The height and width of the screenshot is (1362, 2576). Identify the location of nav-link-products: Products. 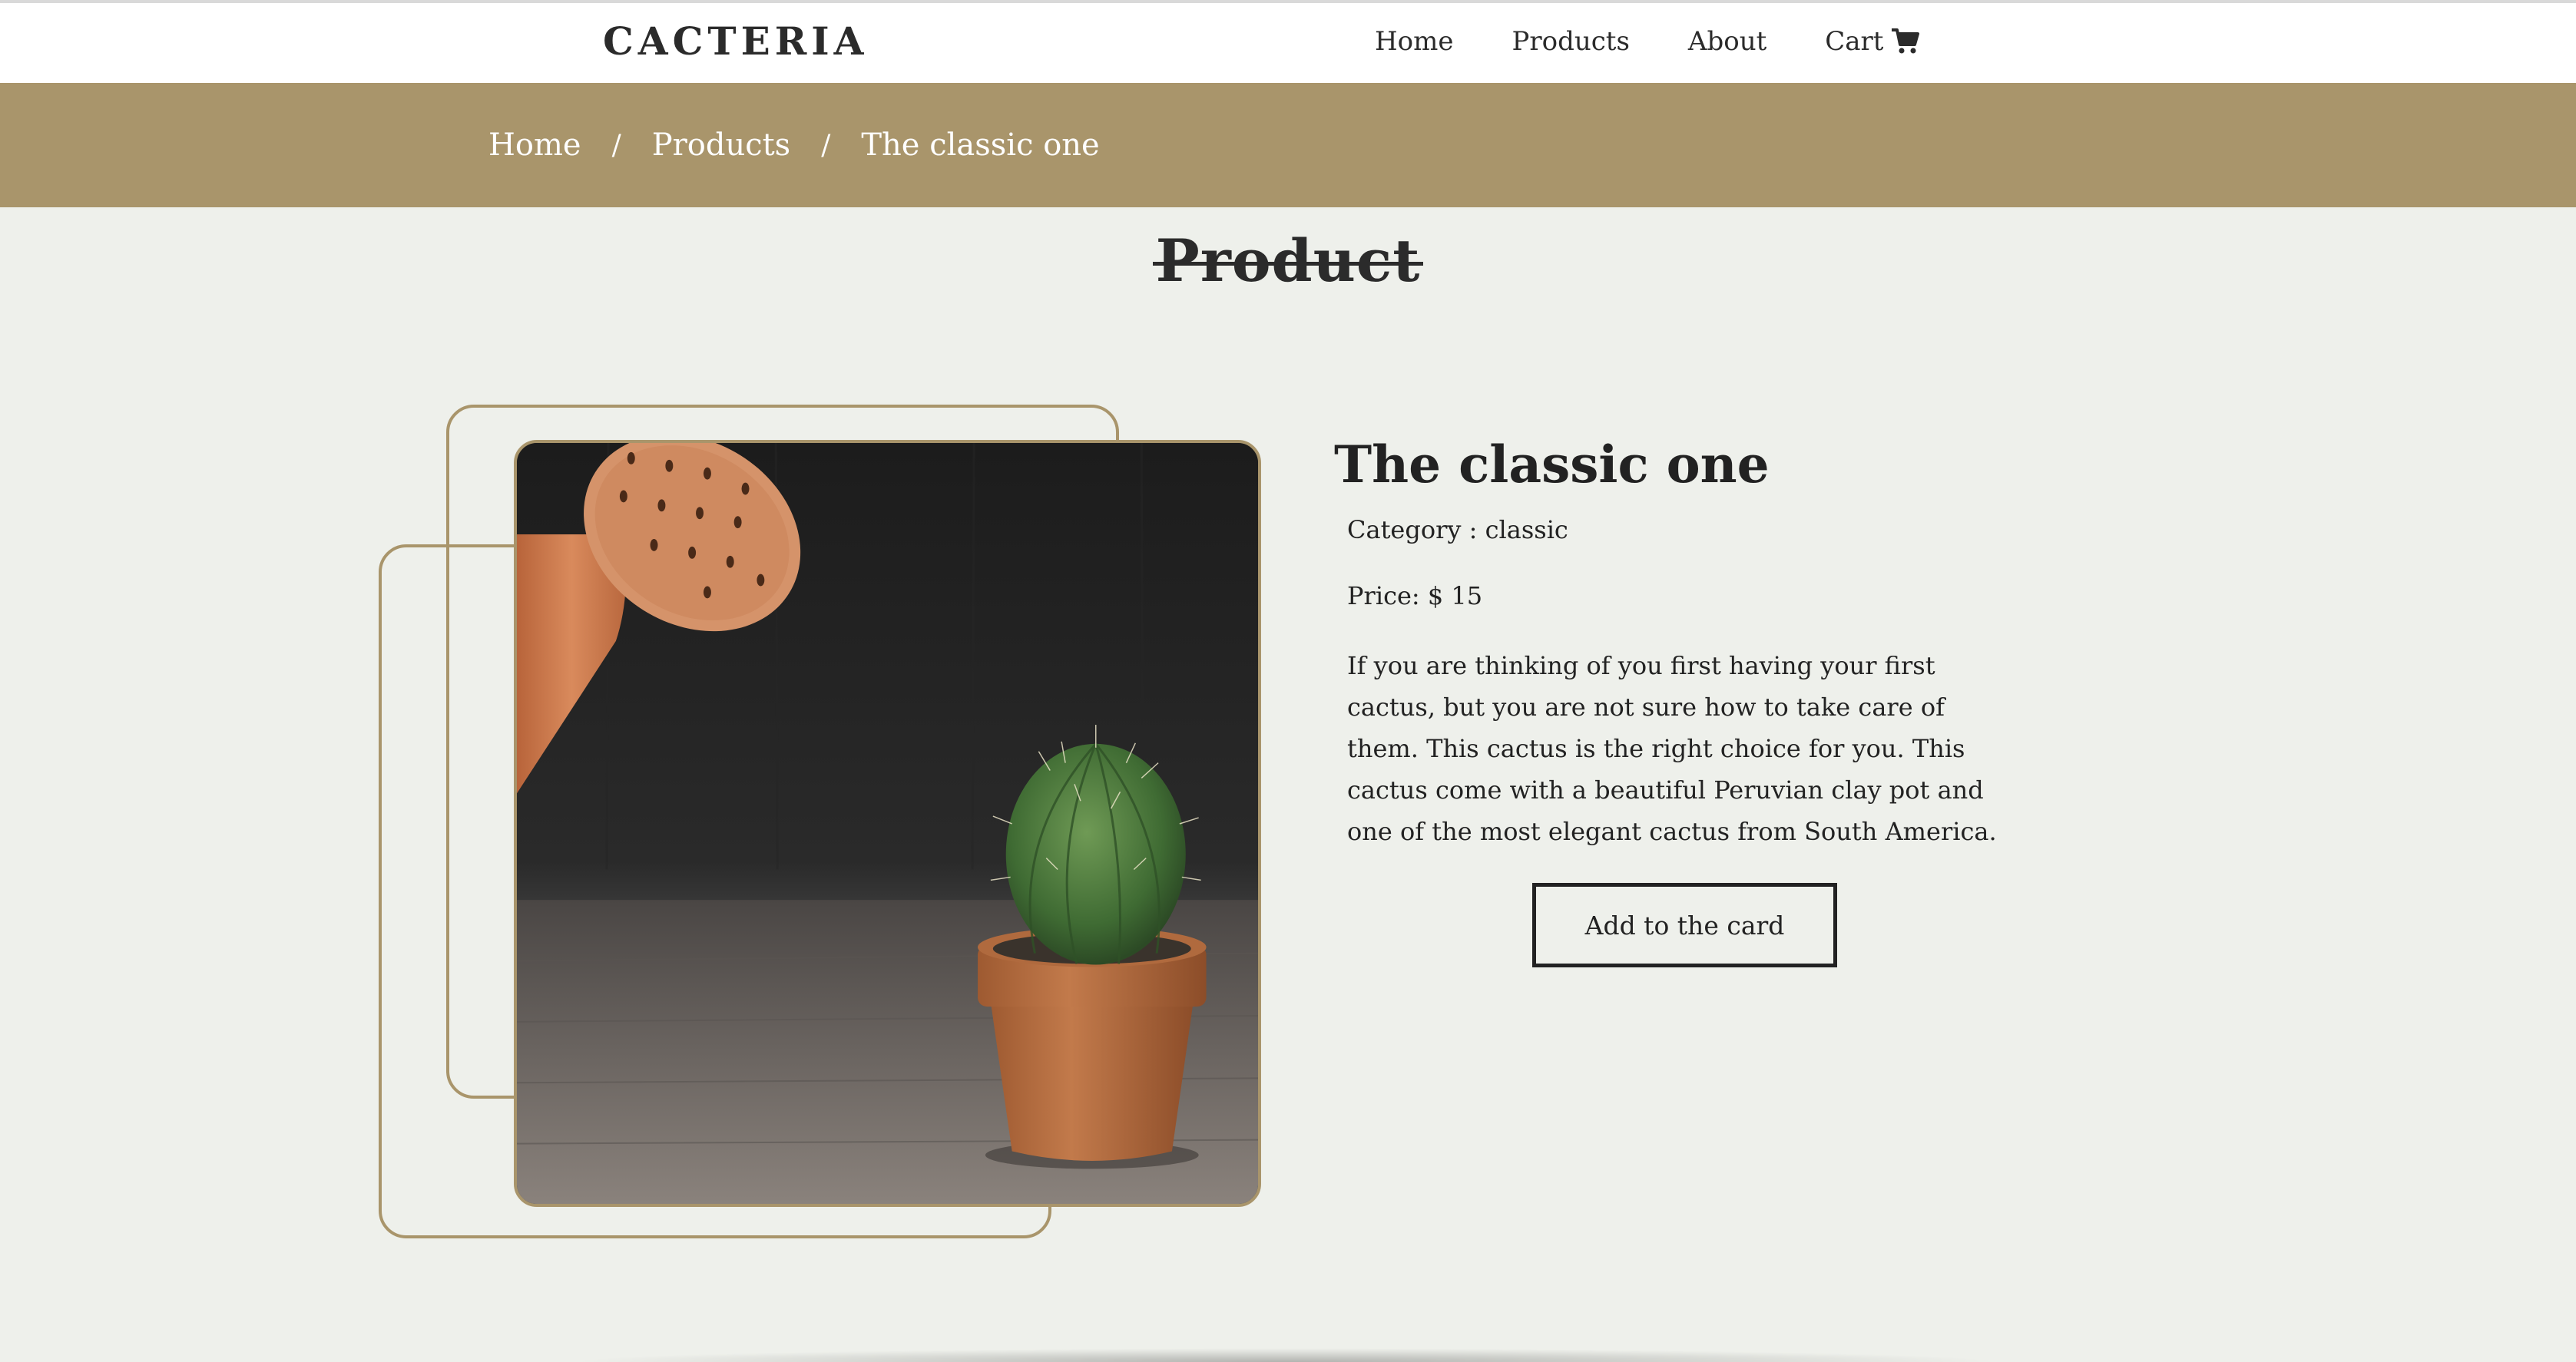
(1570, 41).